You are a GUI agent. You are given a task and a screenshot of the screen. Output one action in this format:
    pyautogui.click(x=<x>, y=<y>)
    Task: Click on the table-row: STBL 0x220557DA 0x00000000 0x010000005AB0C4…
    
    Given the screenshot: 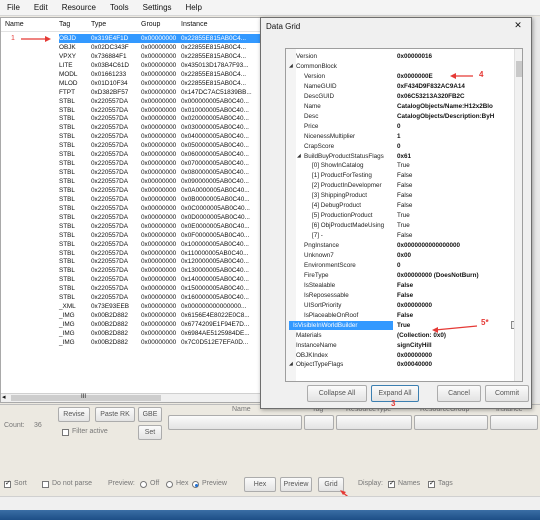 What is the action you would take?
    pyautogui.click(x=132, y=110)
    